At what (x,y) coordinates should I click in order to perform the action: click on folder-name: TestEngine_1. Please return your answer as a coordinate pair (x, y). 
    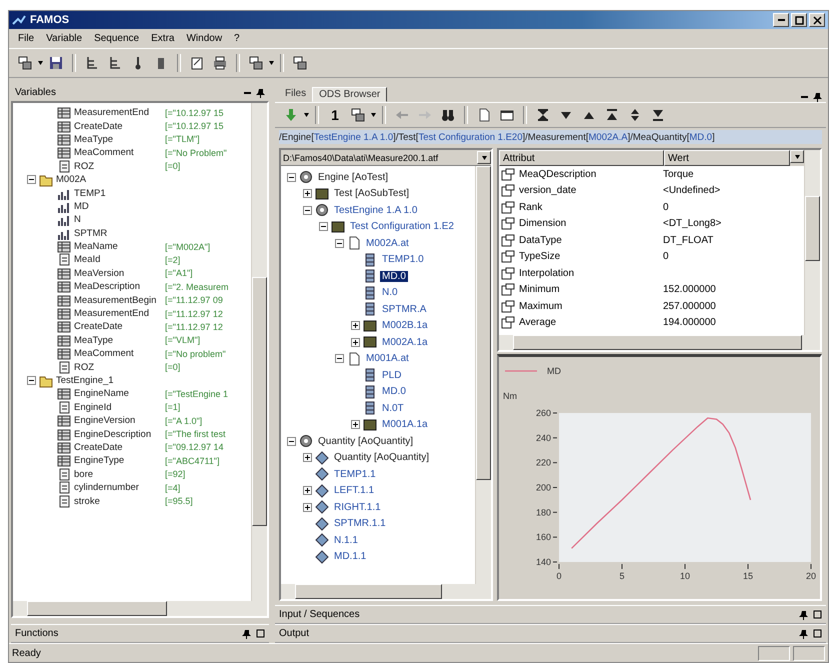
    Looking at the image, I should click on (85, 380).